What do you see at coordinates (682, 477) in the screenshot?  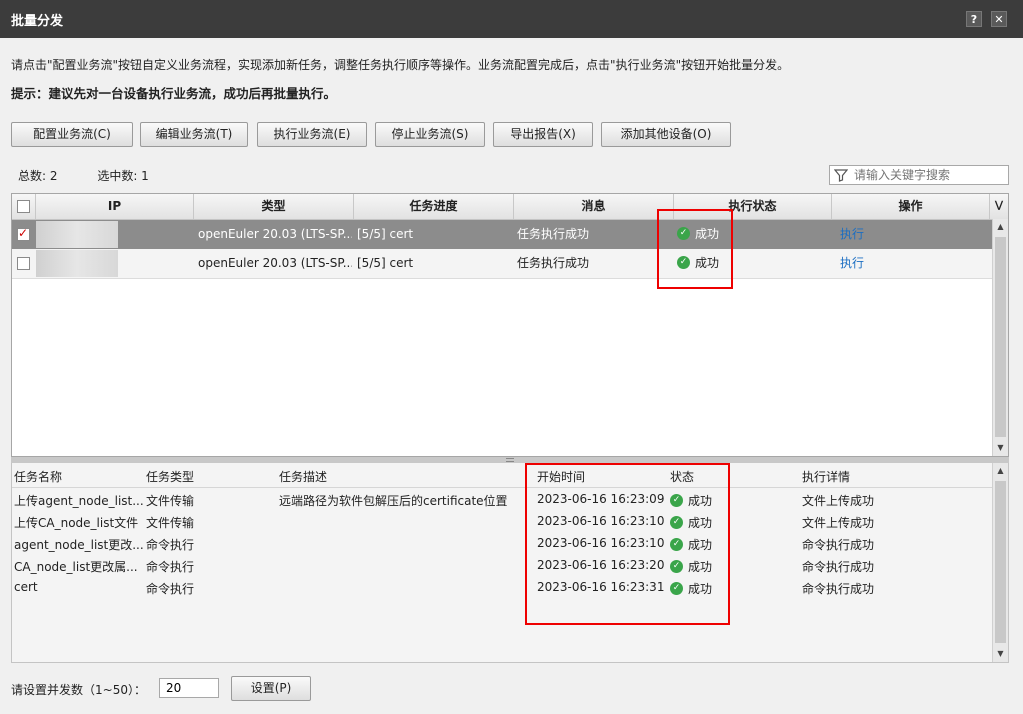 I see `col-task-status: 状态` at bounding box center [682, 477].